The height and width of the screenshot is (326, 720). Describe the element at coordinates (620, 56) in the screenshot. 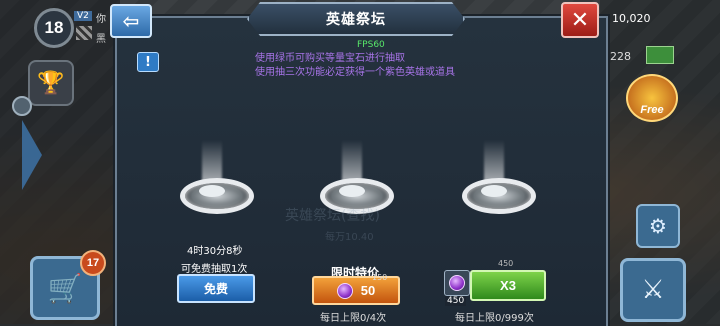

I see `gem-counter: 228` at that location.